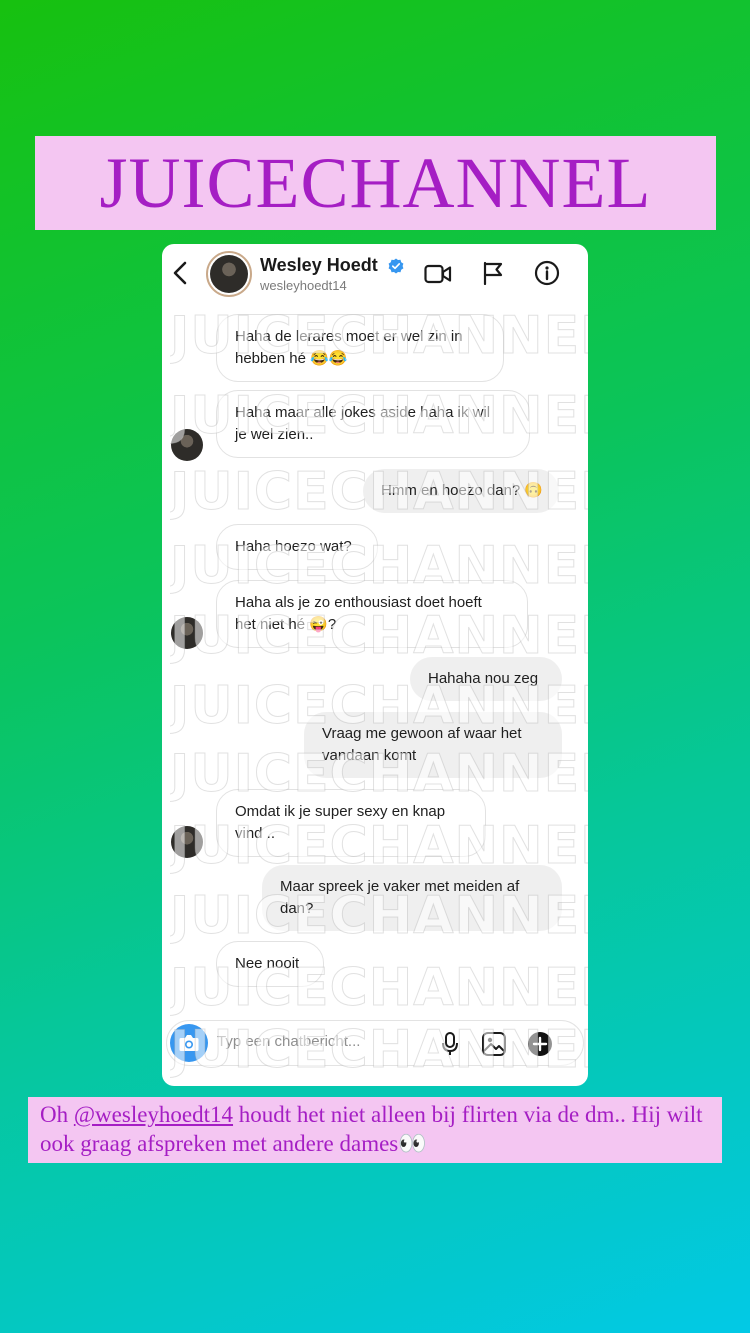 The width and height of the screenshot is (750, 1333). I want to click on message-line: Hahaha nou zeg, so click(483, 678).